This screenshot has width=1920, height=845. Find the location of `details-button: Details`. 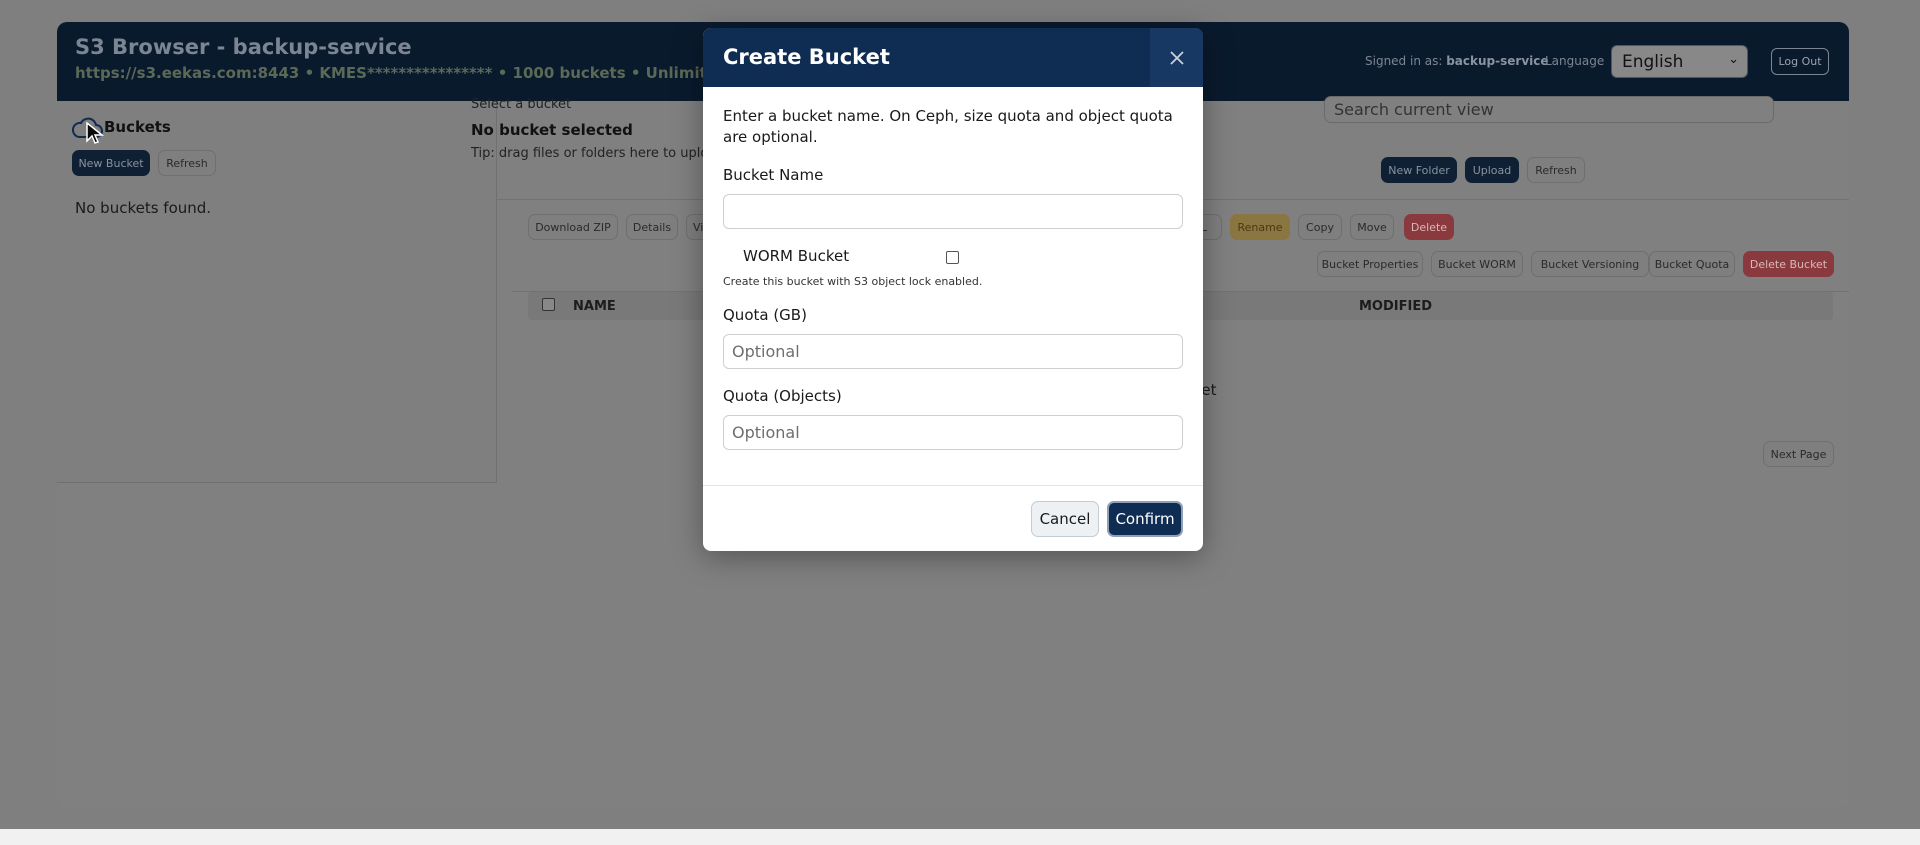

details-button: Details is located at coordinates (652, 227).